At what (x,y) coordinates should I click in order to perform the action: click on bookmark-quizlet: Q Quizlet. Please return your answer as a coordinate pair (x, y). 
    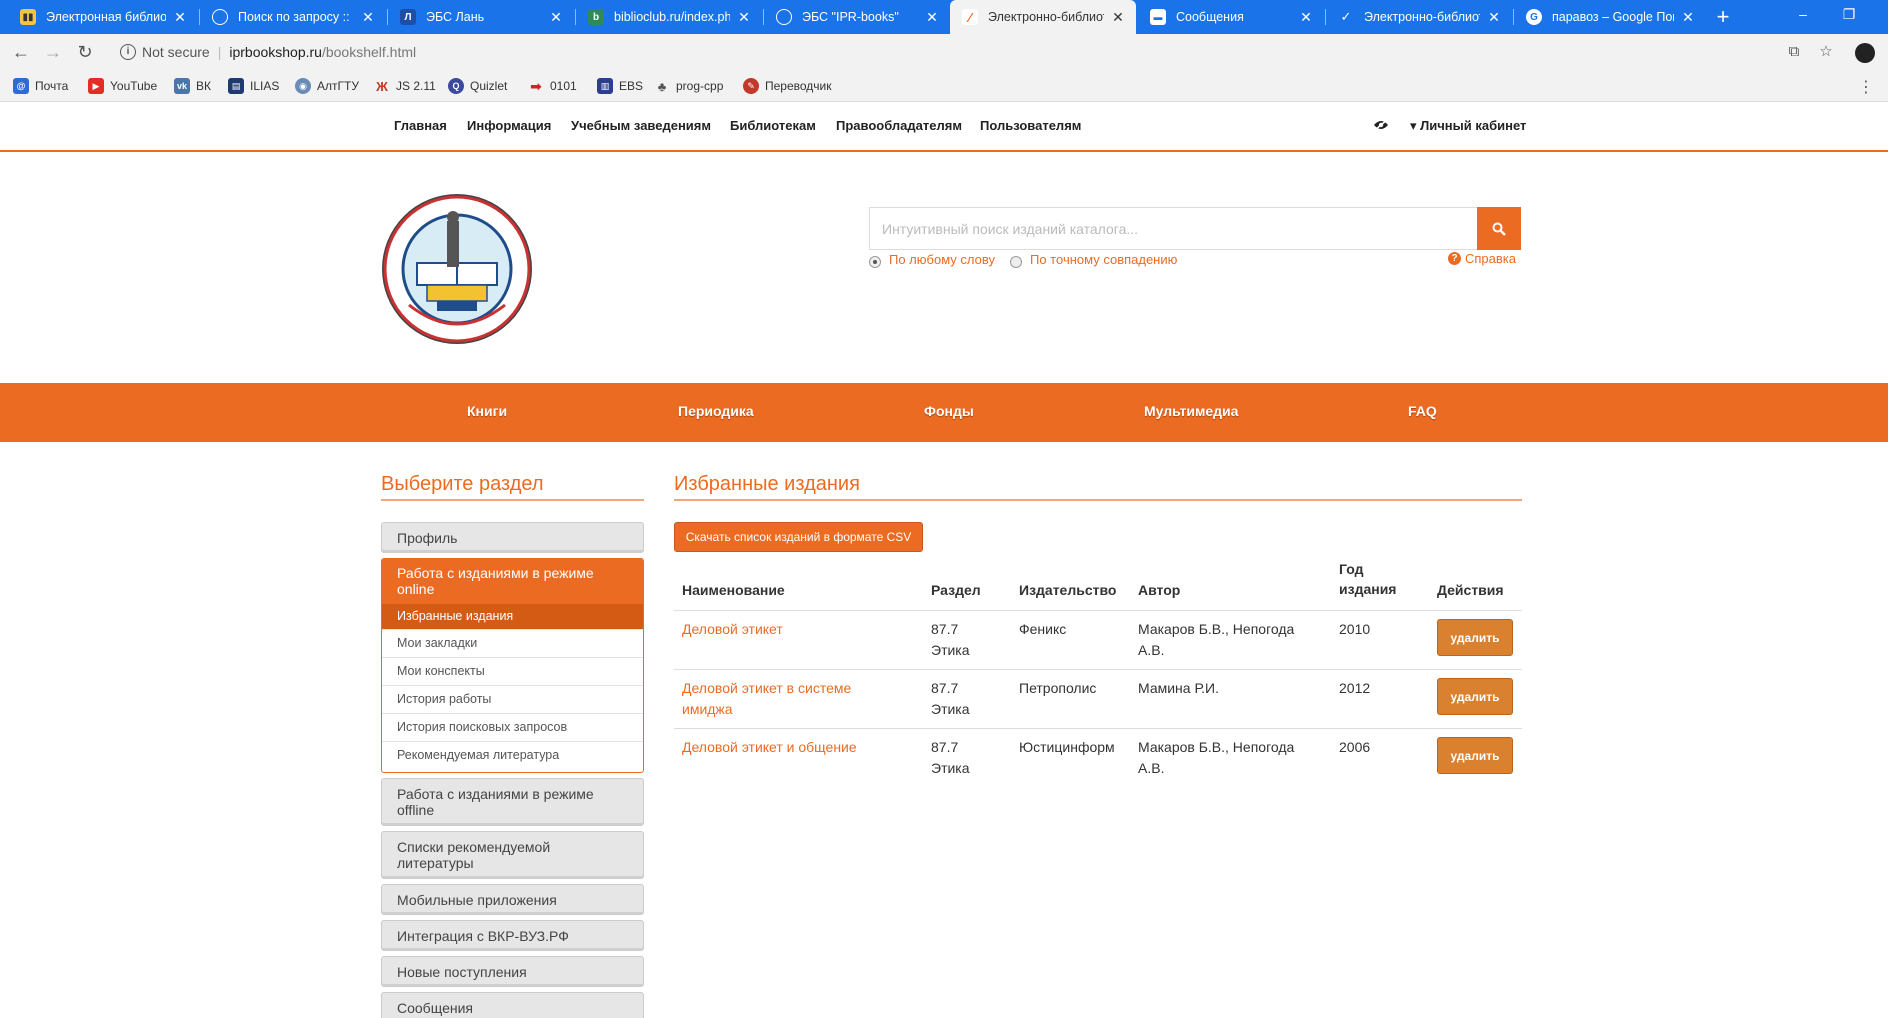
    Looking at the image, I should click on (477, 86).